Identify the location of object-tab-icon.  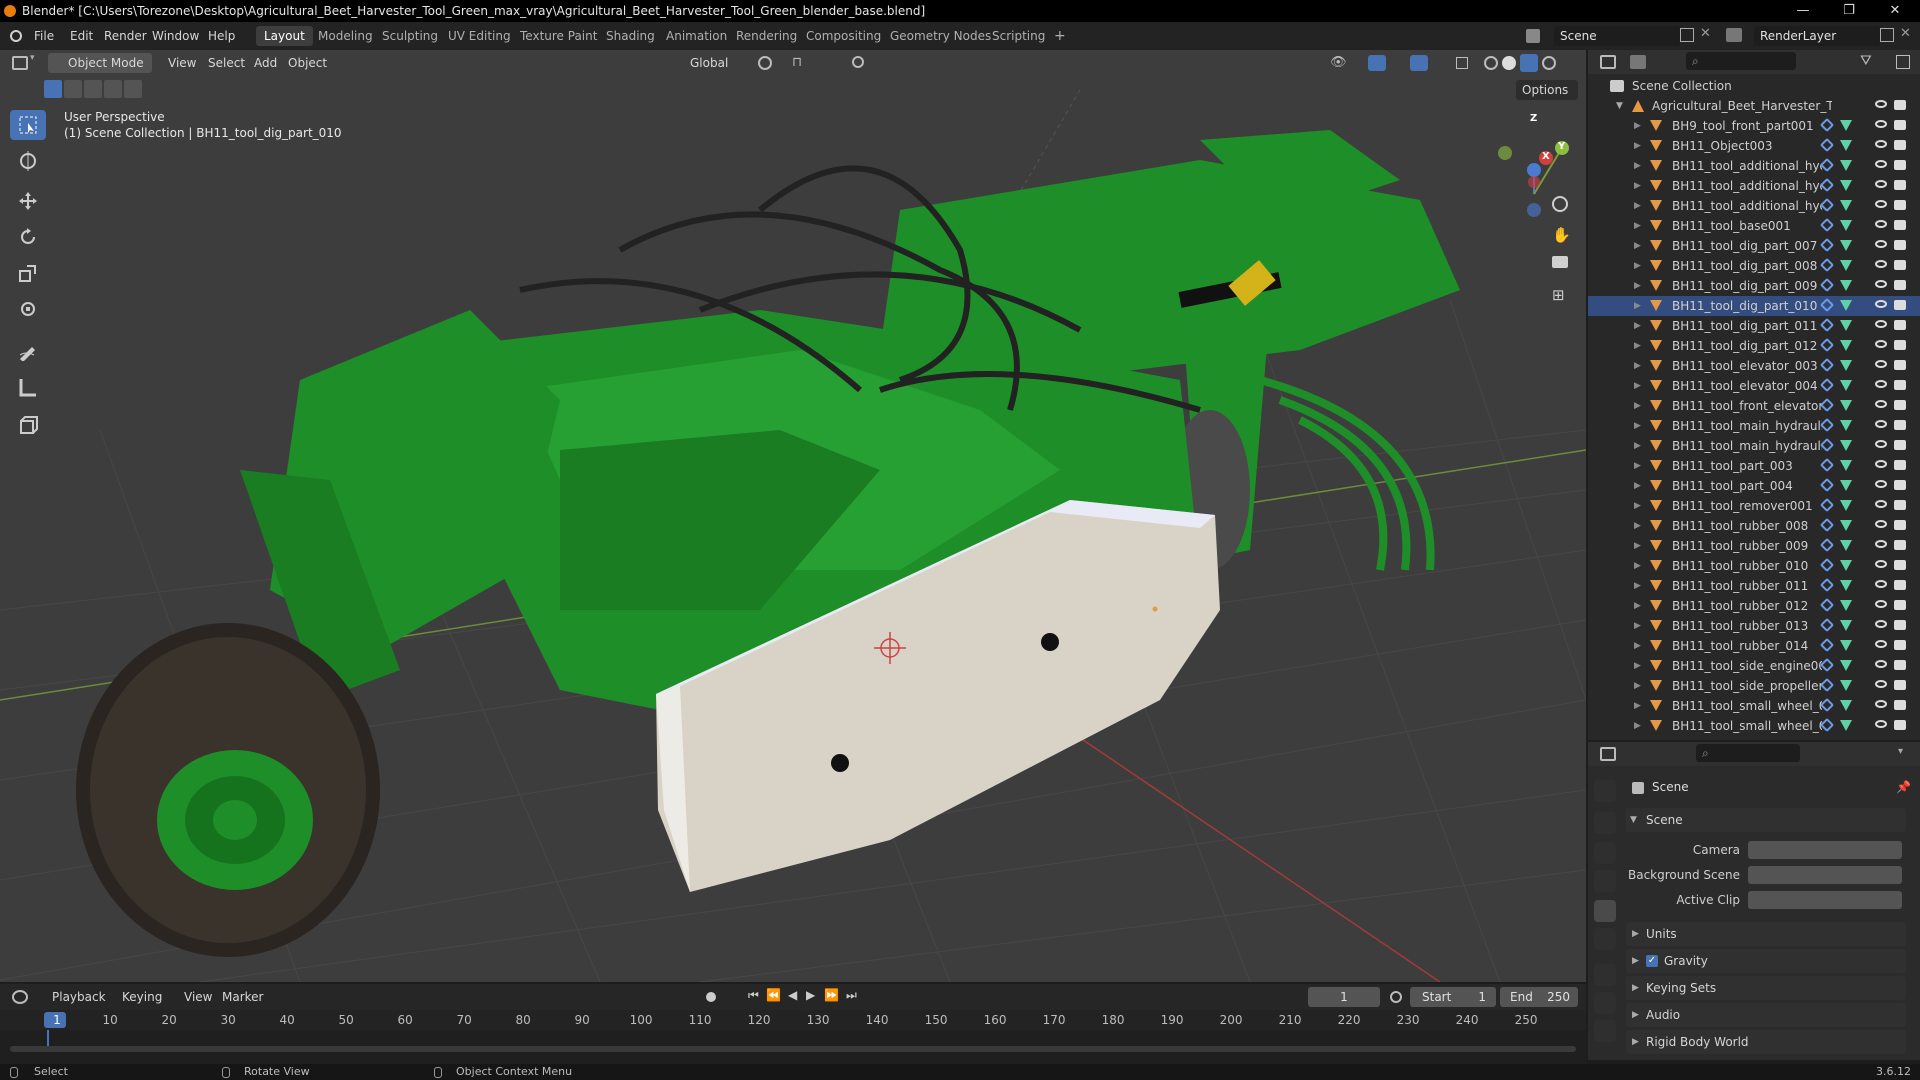
(1605, 975).